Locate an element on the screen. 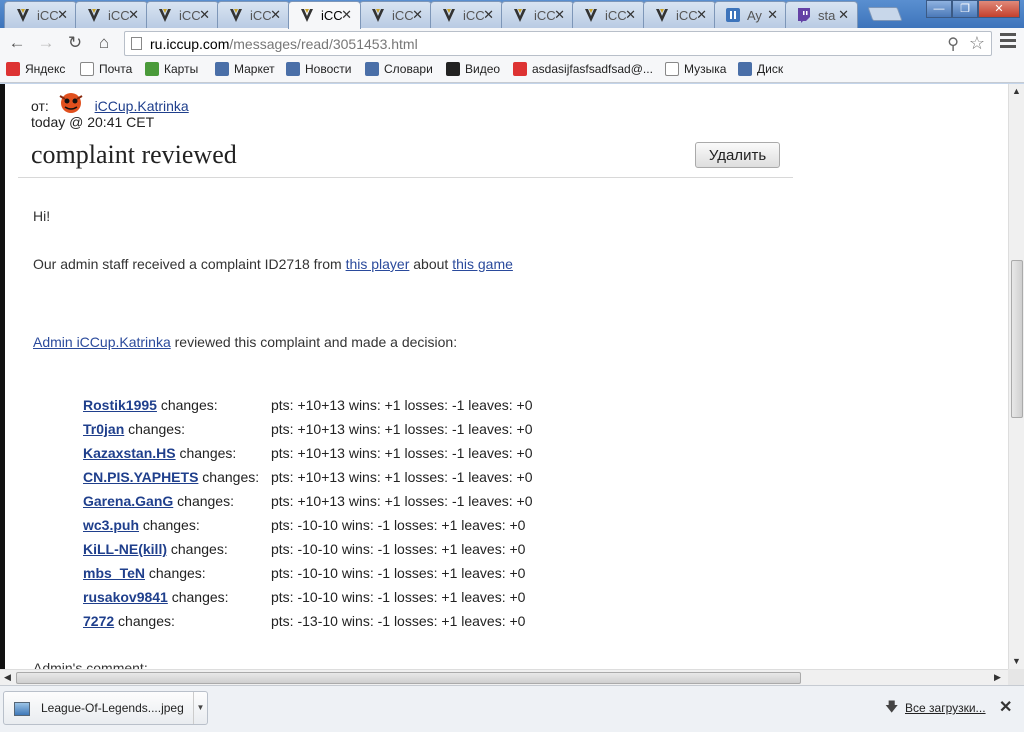 This screenshot has width=1024, height=732. disk-icon is located at coordinates (745, 69).